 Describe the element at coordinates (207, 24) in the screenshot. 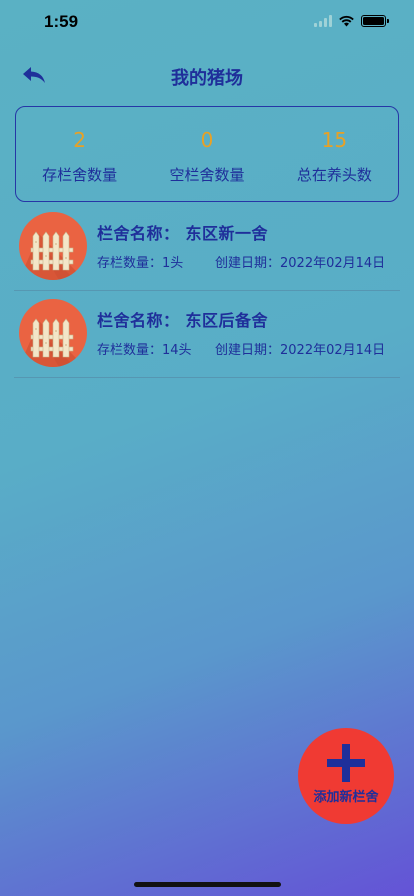

I see `status-bar: 1:59` at that location.